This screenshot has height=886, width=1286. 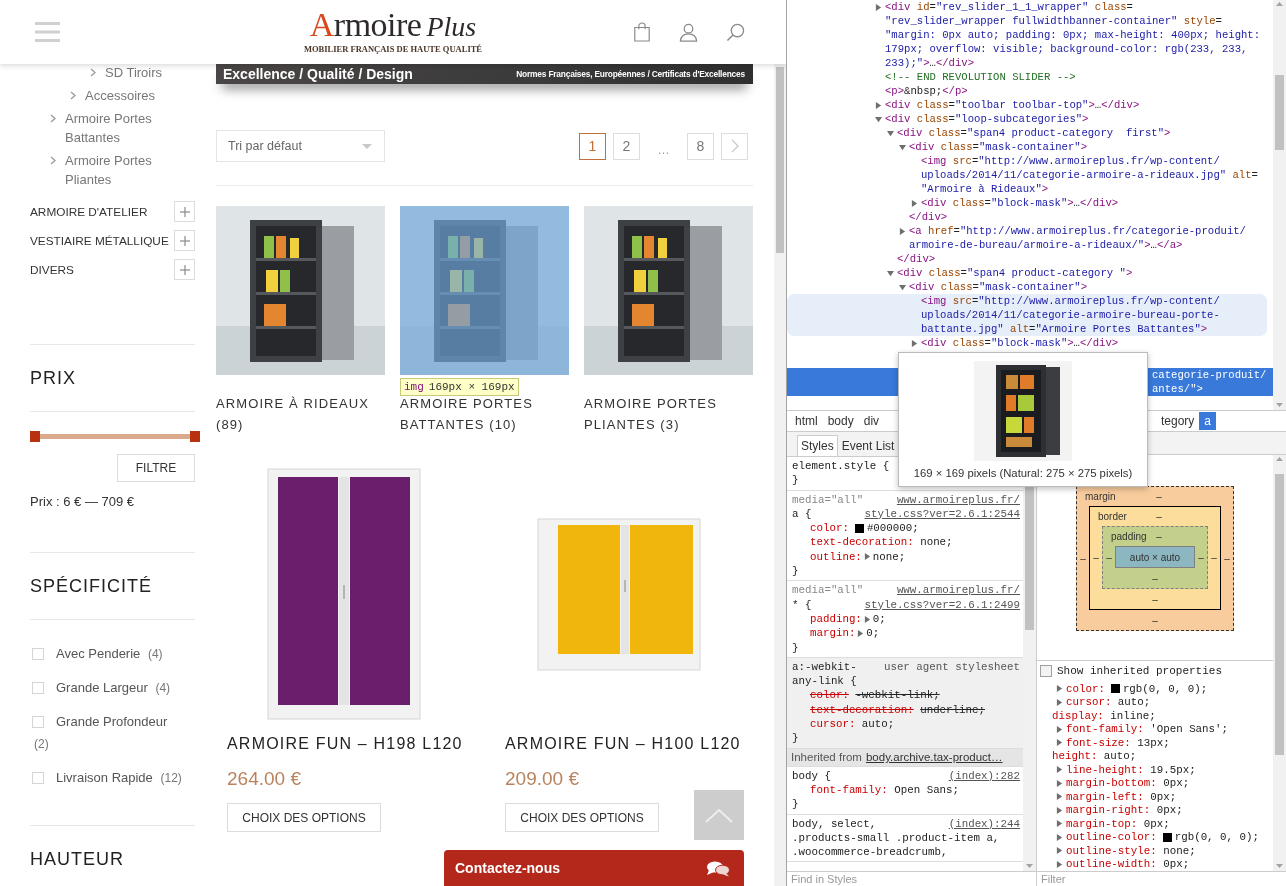 I want to click on option-label: Avec Penderie, so click(x=98, y=653).